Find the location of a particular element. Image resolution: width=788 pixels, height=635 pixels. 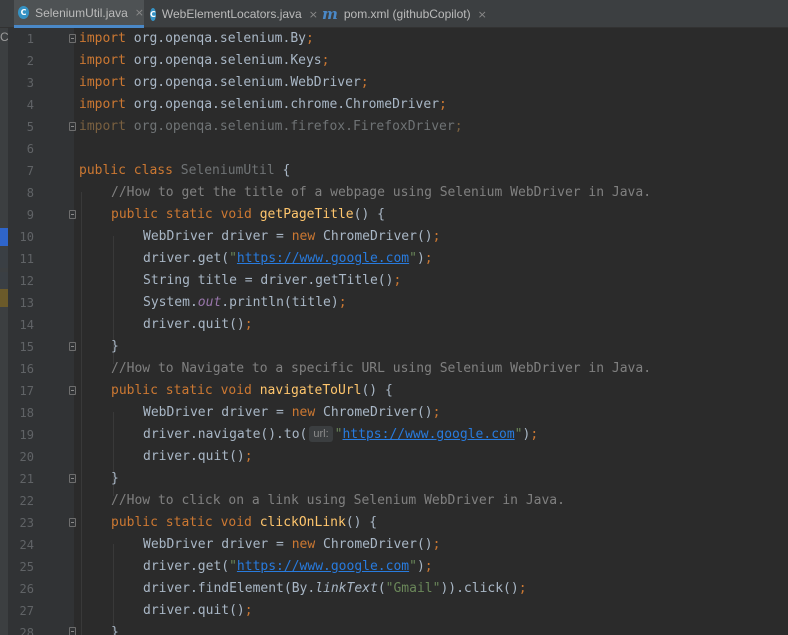

line-number: 25 is located at coordinates (26, 567).